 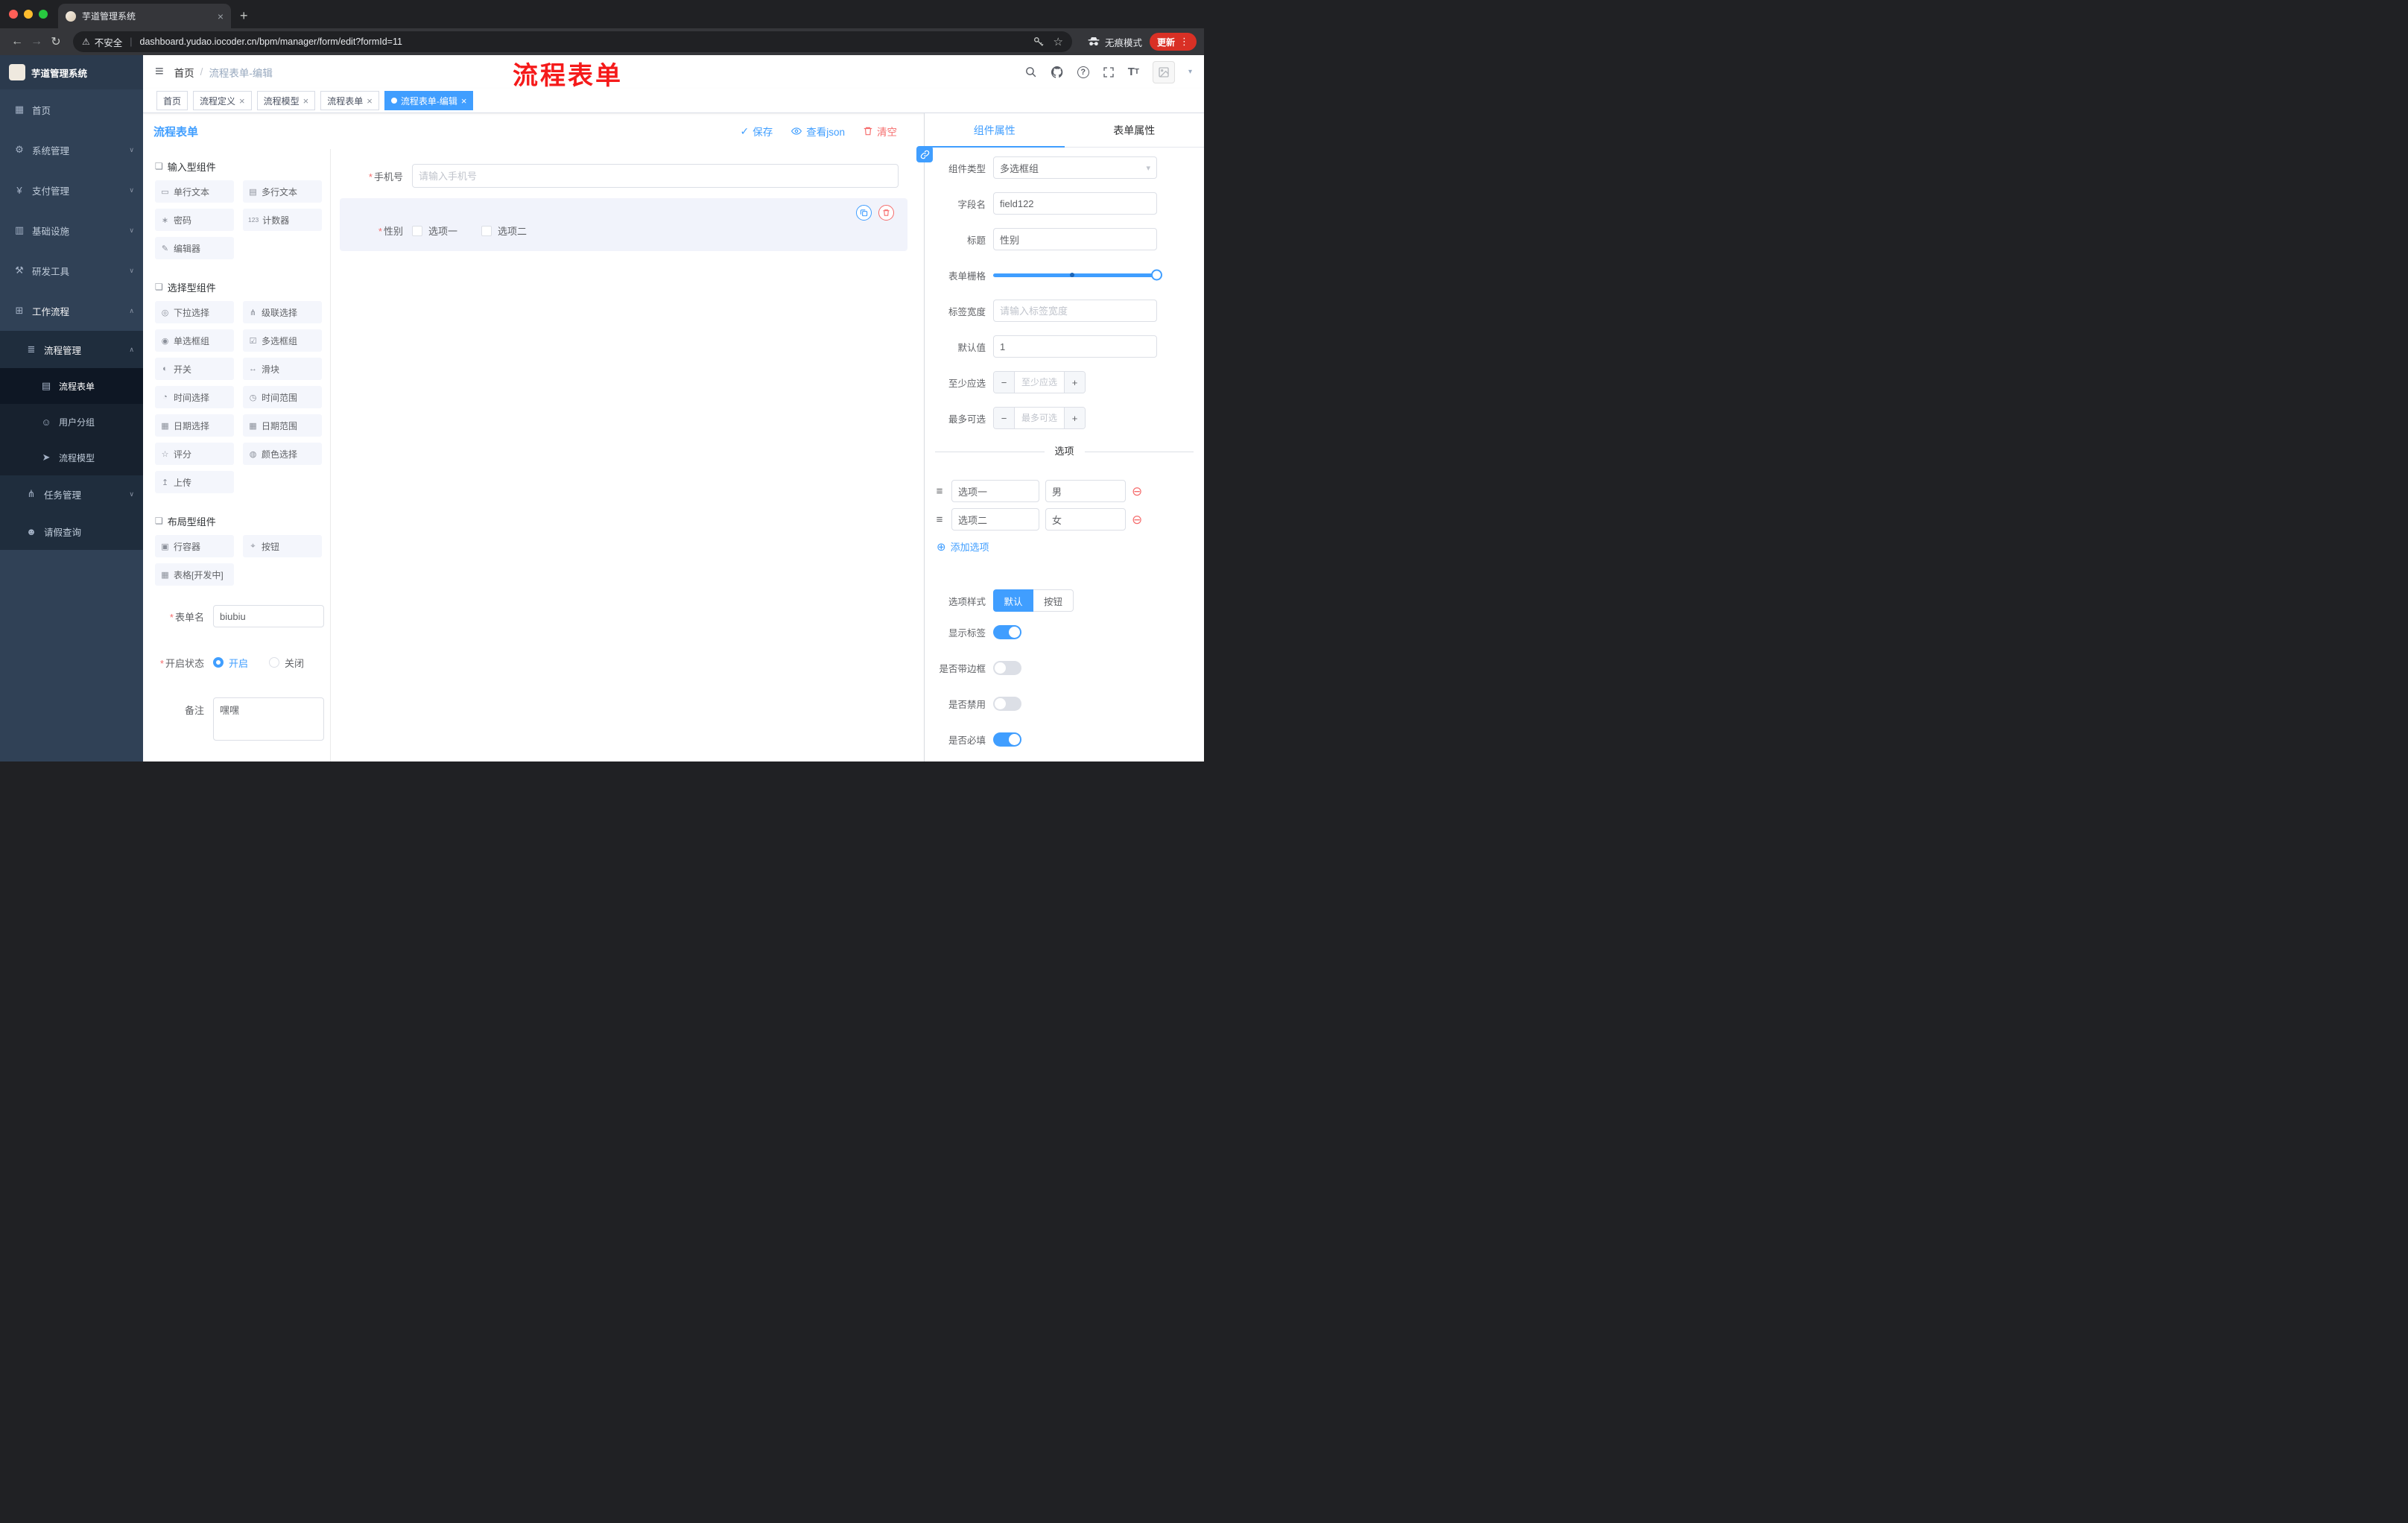 I want to click on close-window-button, so click(x=13, y=15).